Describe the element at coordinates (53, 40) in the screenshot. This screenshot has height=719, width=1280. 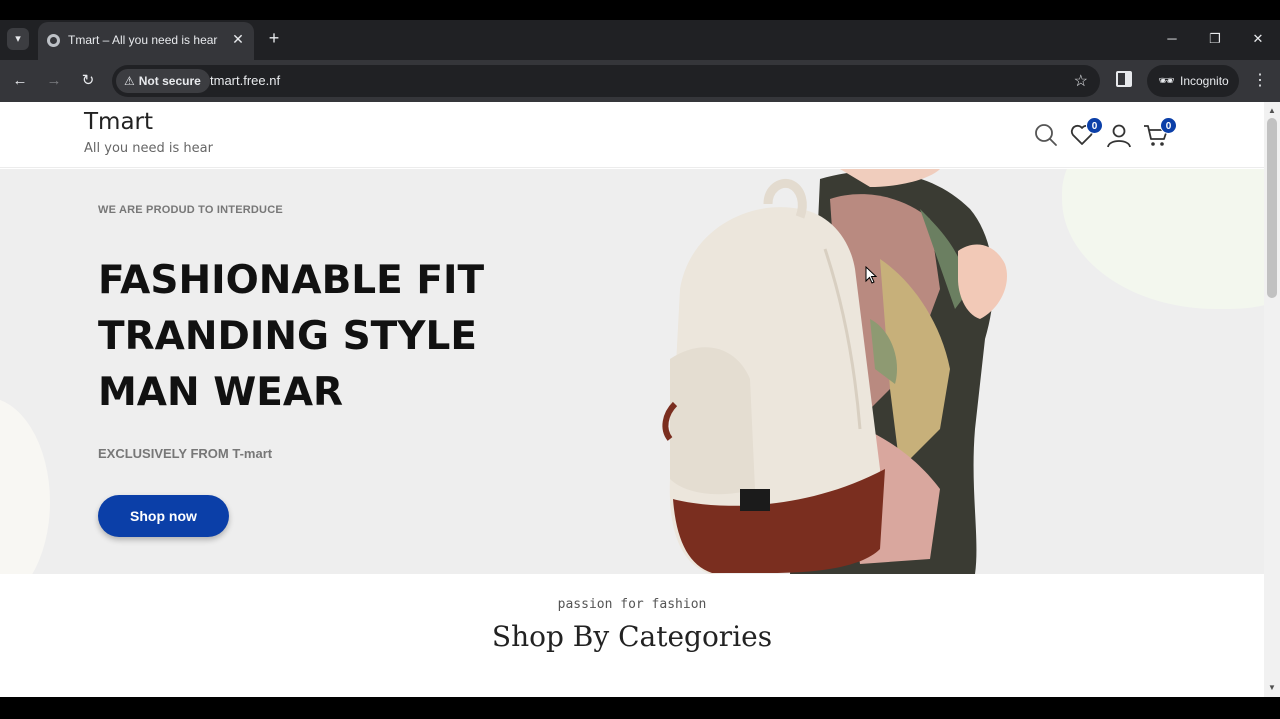
I see `globe-icon` at that location.